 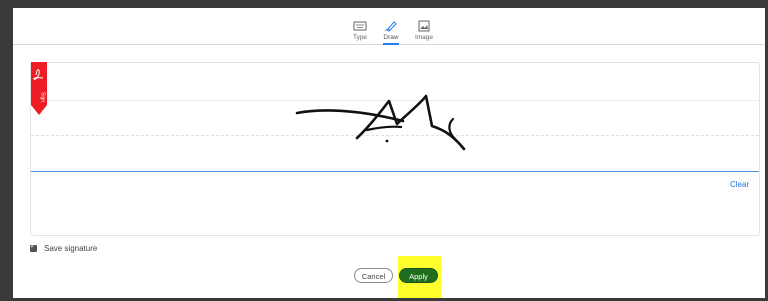 What do you see at coordinates (424, 37) in the screenshot?
I see `tab-image-label: Image` at bounding box center [424, 37].